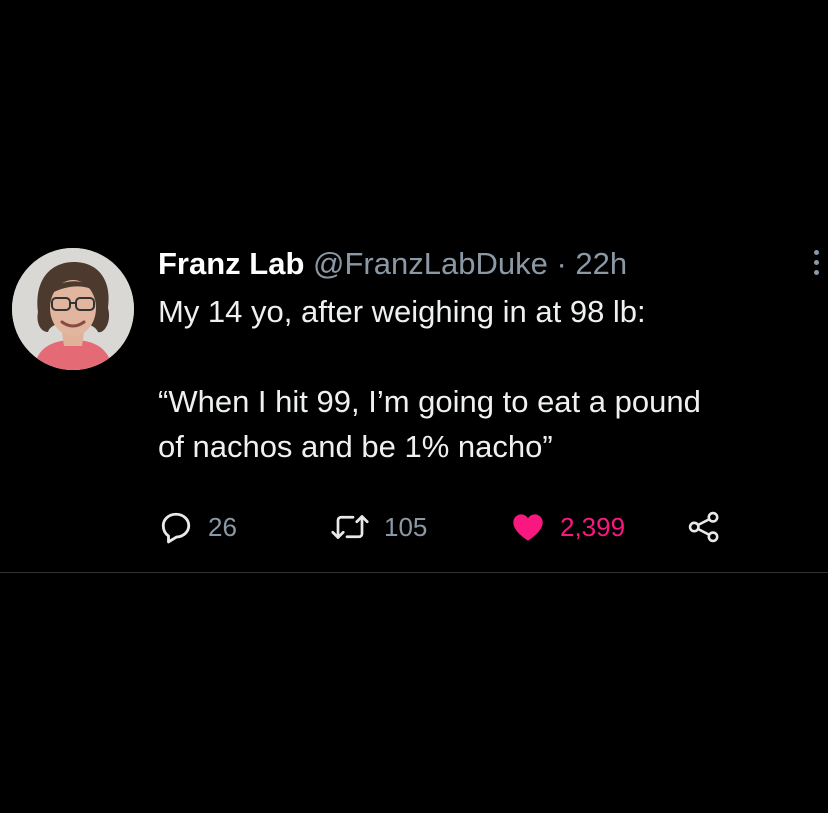 This screenshot has width=828, height=813. Describe the element at coordinates (601, 263) in the screenshot. I see `timestamp: 22h` at that location.